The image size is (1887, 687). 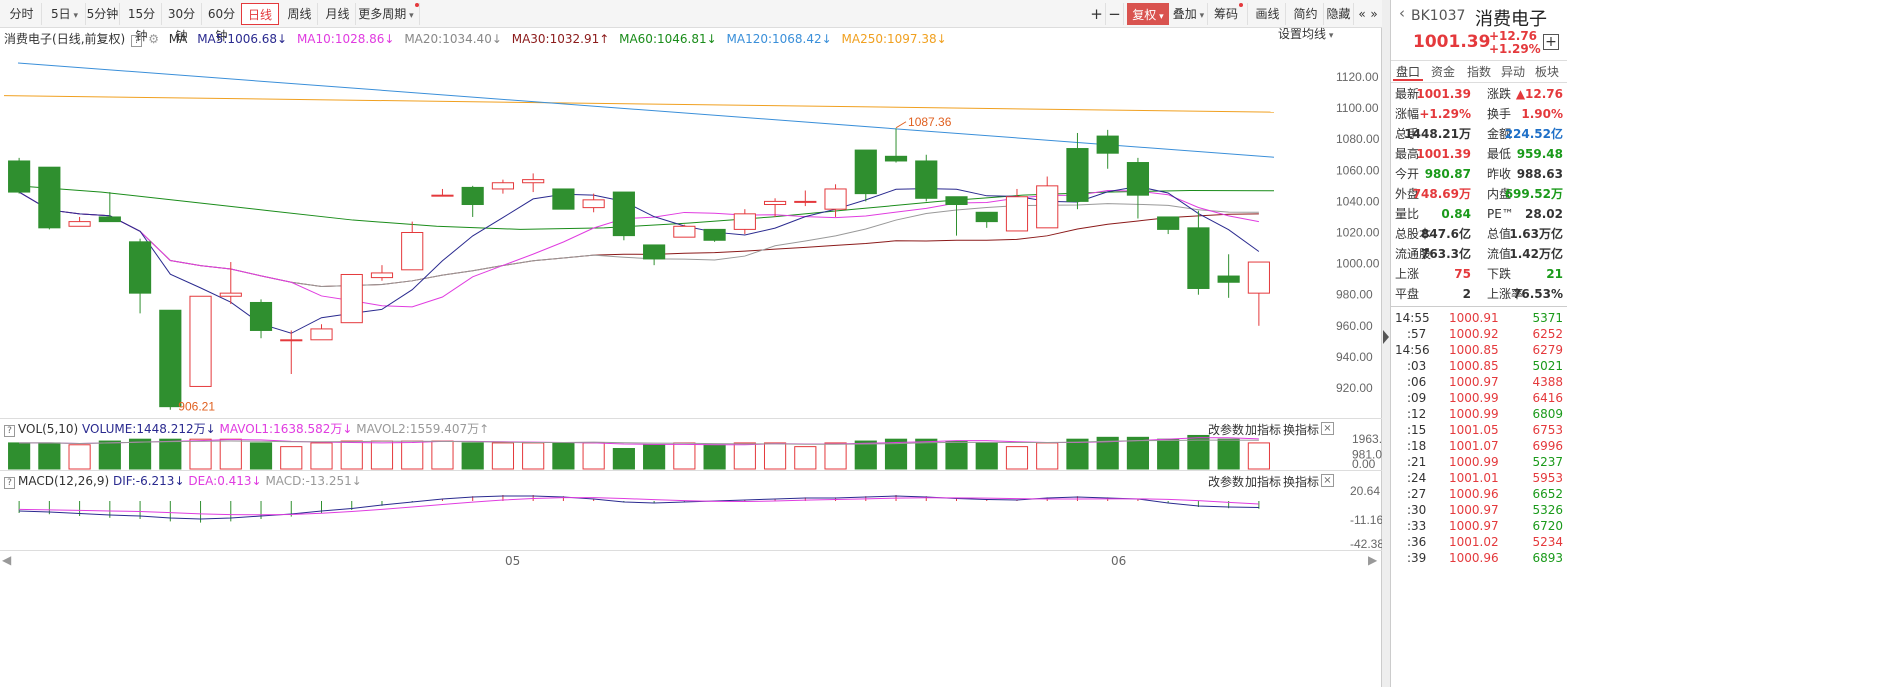 What do you see at coordinates (1443, 154) in the screenshot?
I see `stat-value: 1001.39` at bounding box center [1443, 154].